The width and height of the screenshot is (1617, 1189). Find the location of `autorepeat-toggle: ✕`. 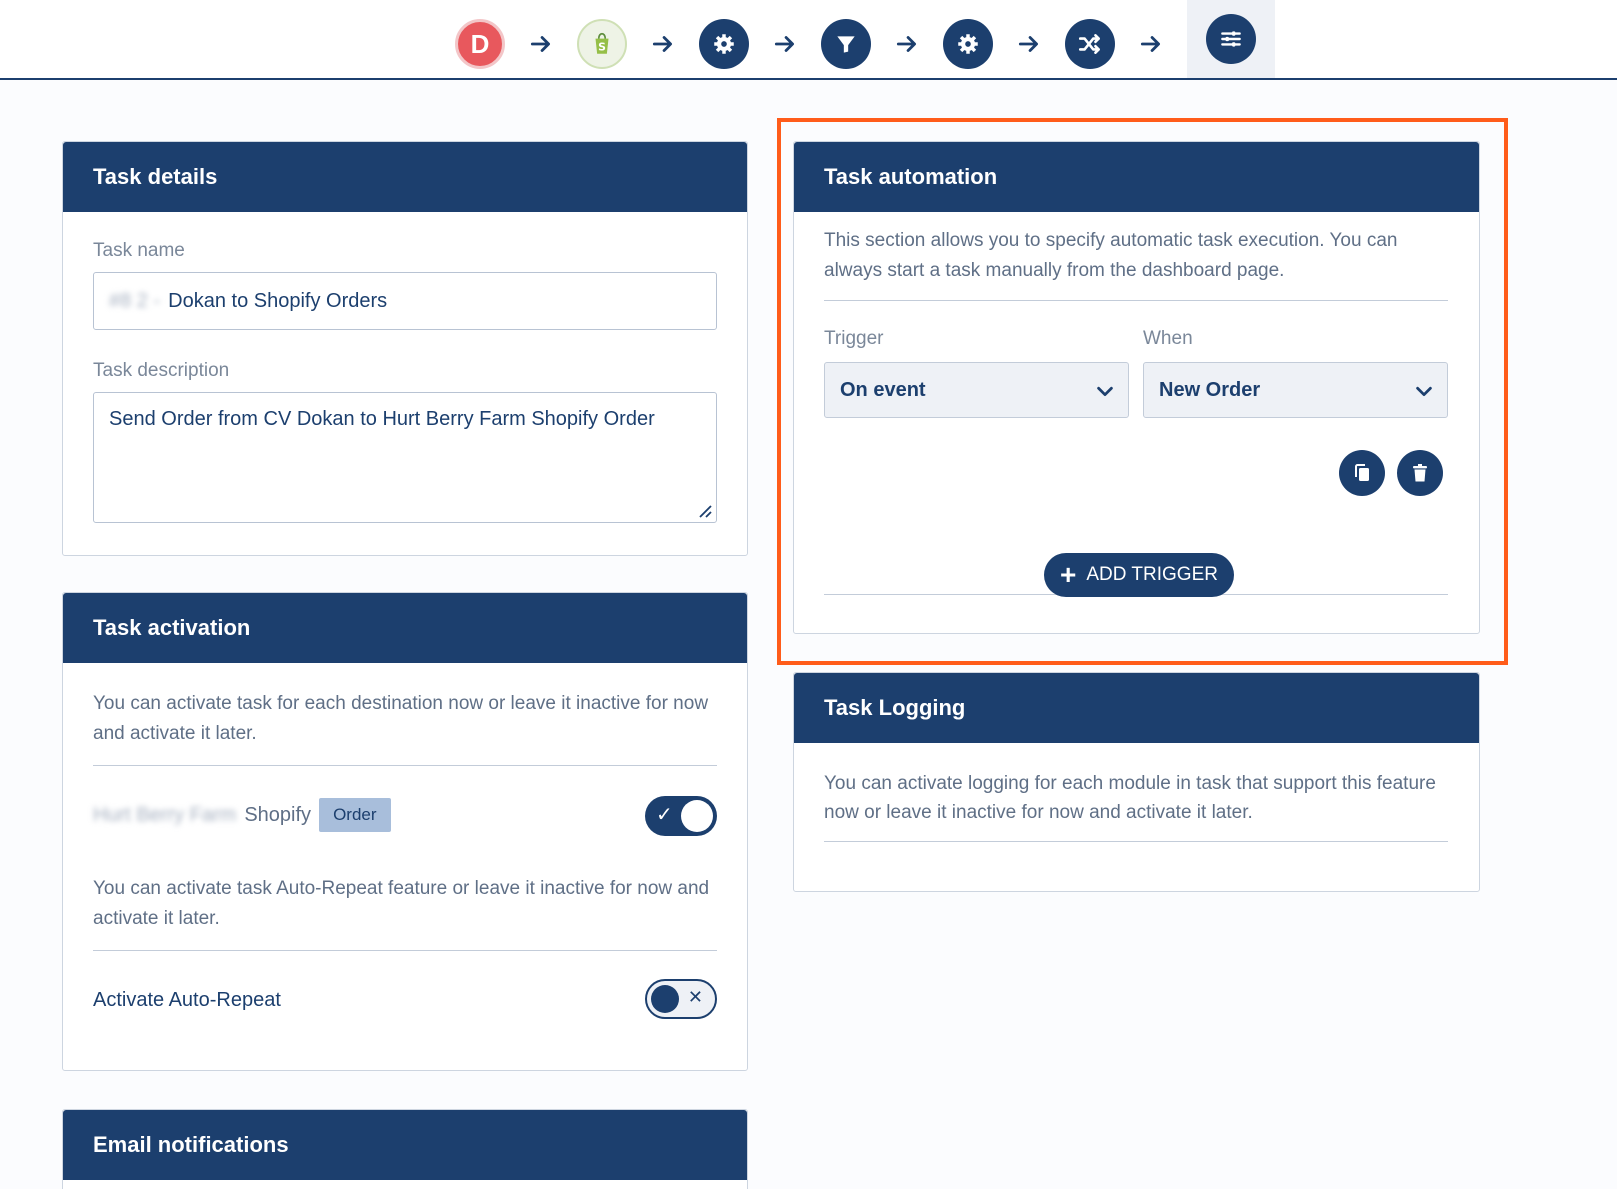

autorepeat-toggle: ✕ is located at coordinates (681, 999).